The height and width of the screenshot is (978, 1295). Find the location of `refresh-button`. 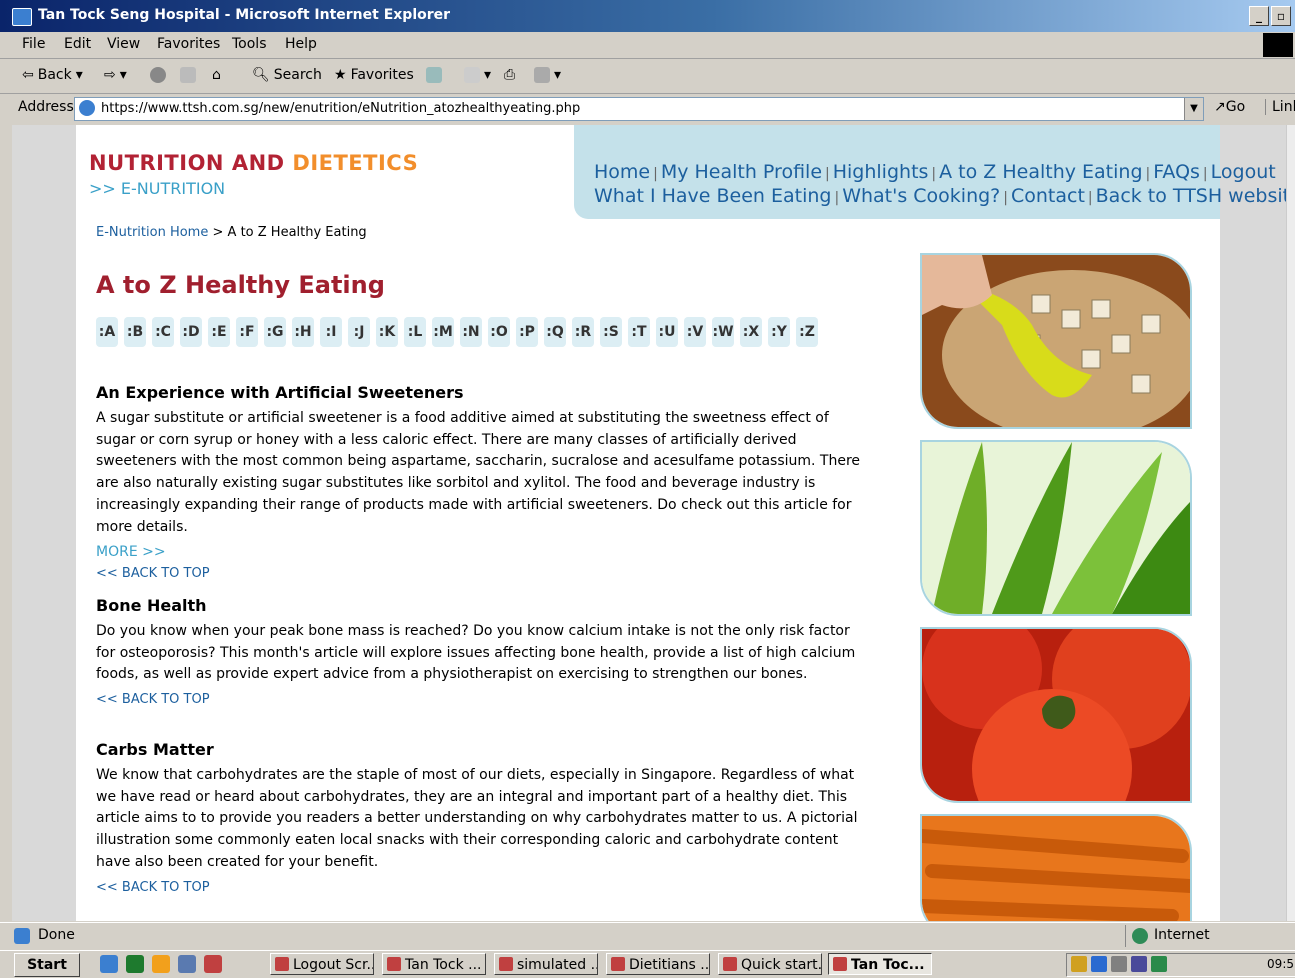

refresh-button is located at coordinates (188, 75).